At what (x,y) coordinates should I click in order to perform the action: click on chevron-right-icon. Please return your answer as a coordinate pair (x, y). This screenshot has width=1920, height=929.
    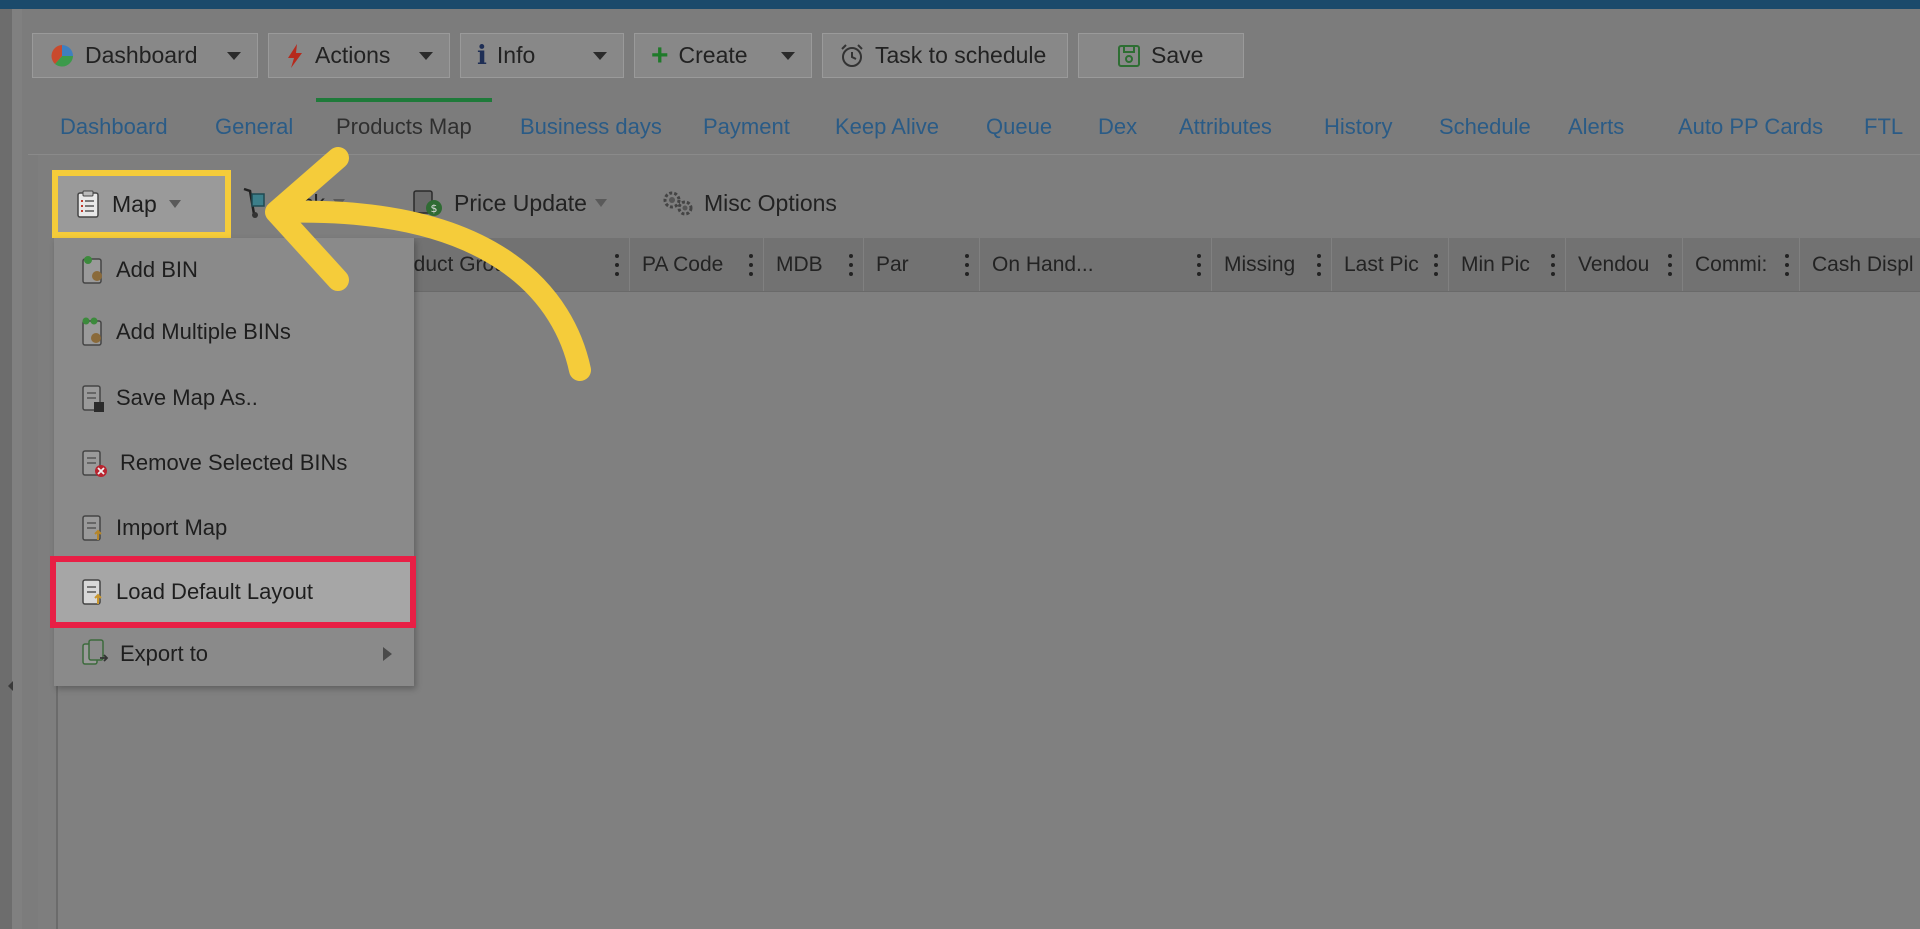
    Looking at the image, I should click on (387, 654).